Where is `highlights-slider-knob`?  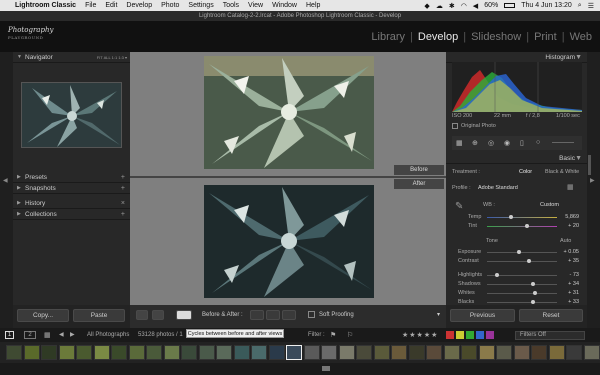
highlights-slider-knob is located at coordinates (497, 275).